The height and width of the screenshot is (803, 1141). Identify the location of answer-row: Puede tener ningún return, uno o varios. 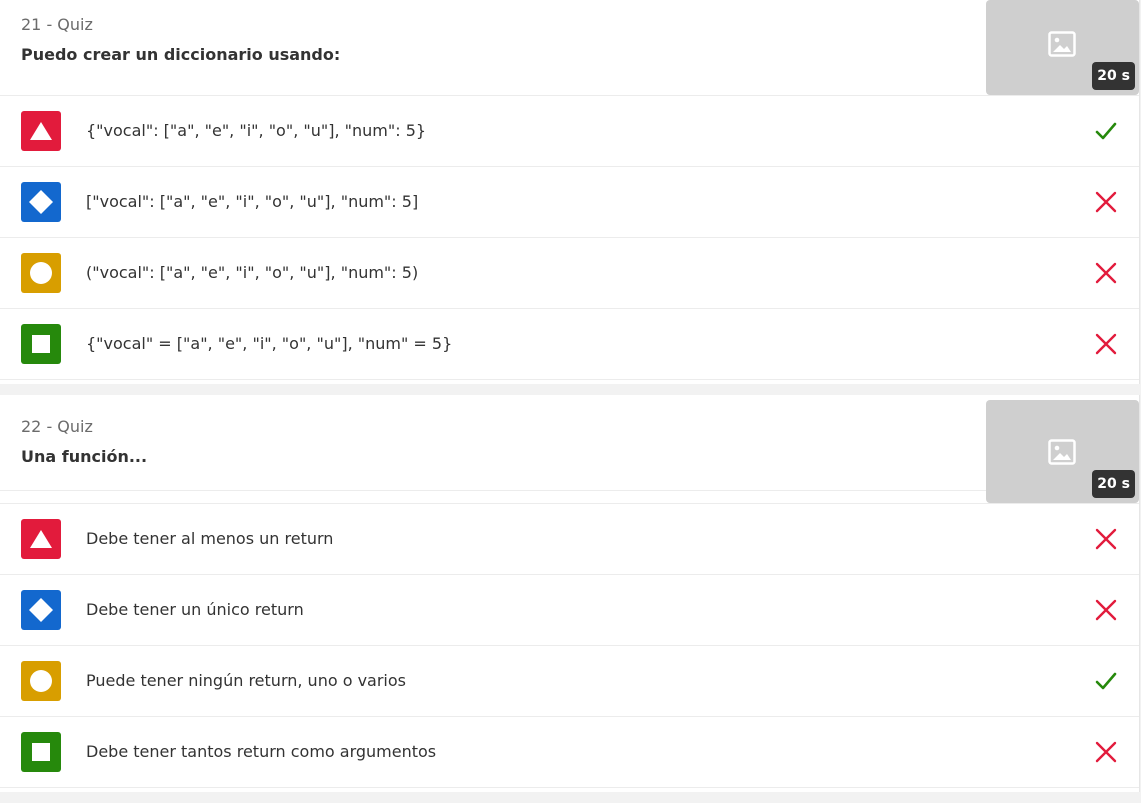
(569, 681).